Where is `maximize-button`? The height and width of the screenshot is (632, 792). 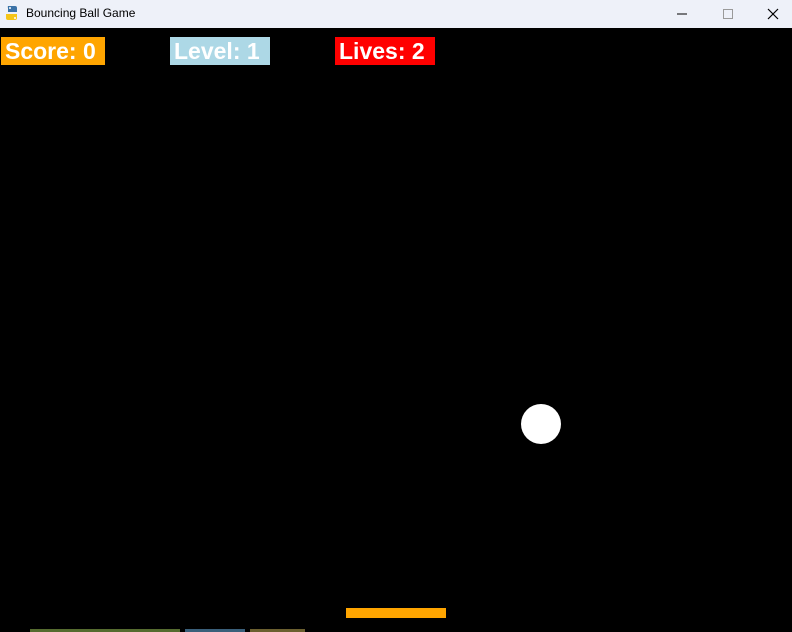 maximize-button is located at coordinates (728, 14).